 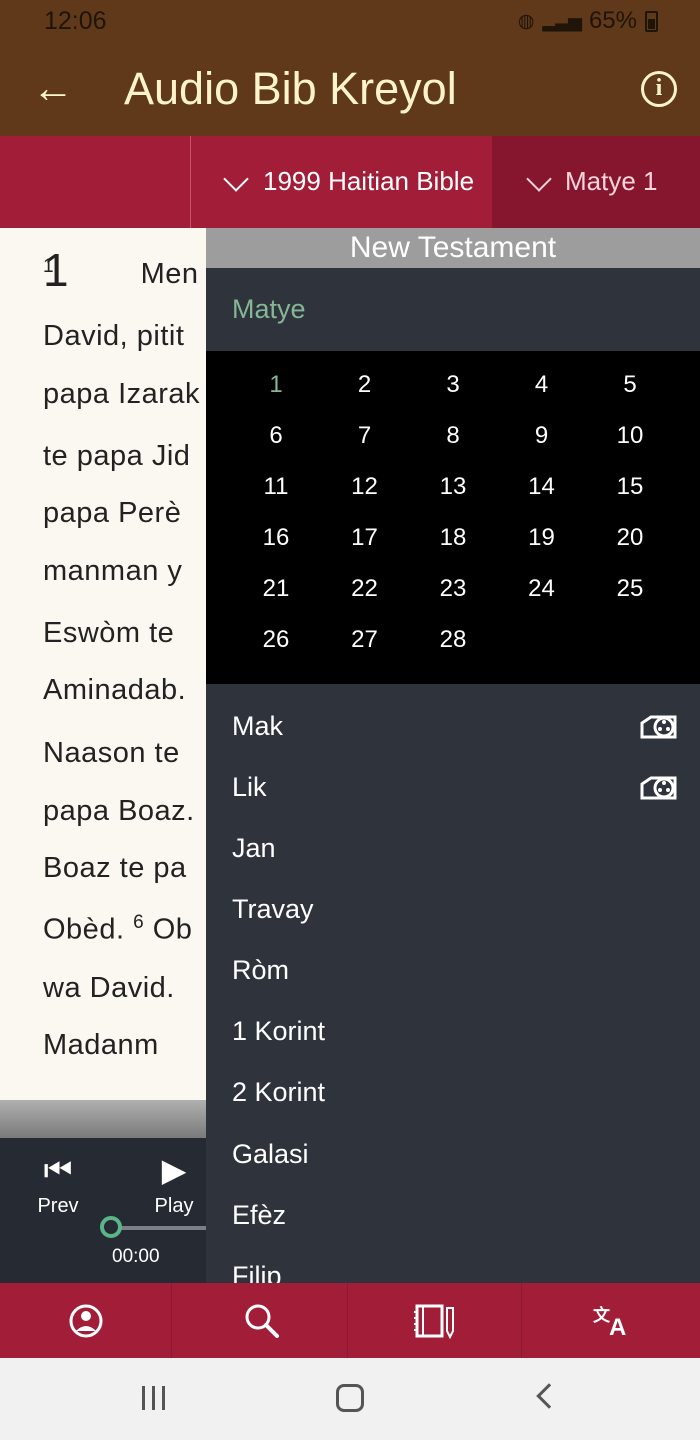 I want to click on book-chapter-dropdown: Matye 1, so click(x=596, y=182).